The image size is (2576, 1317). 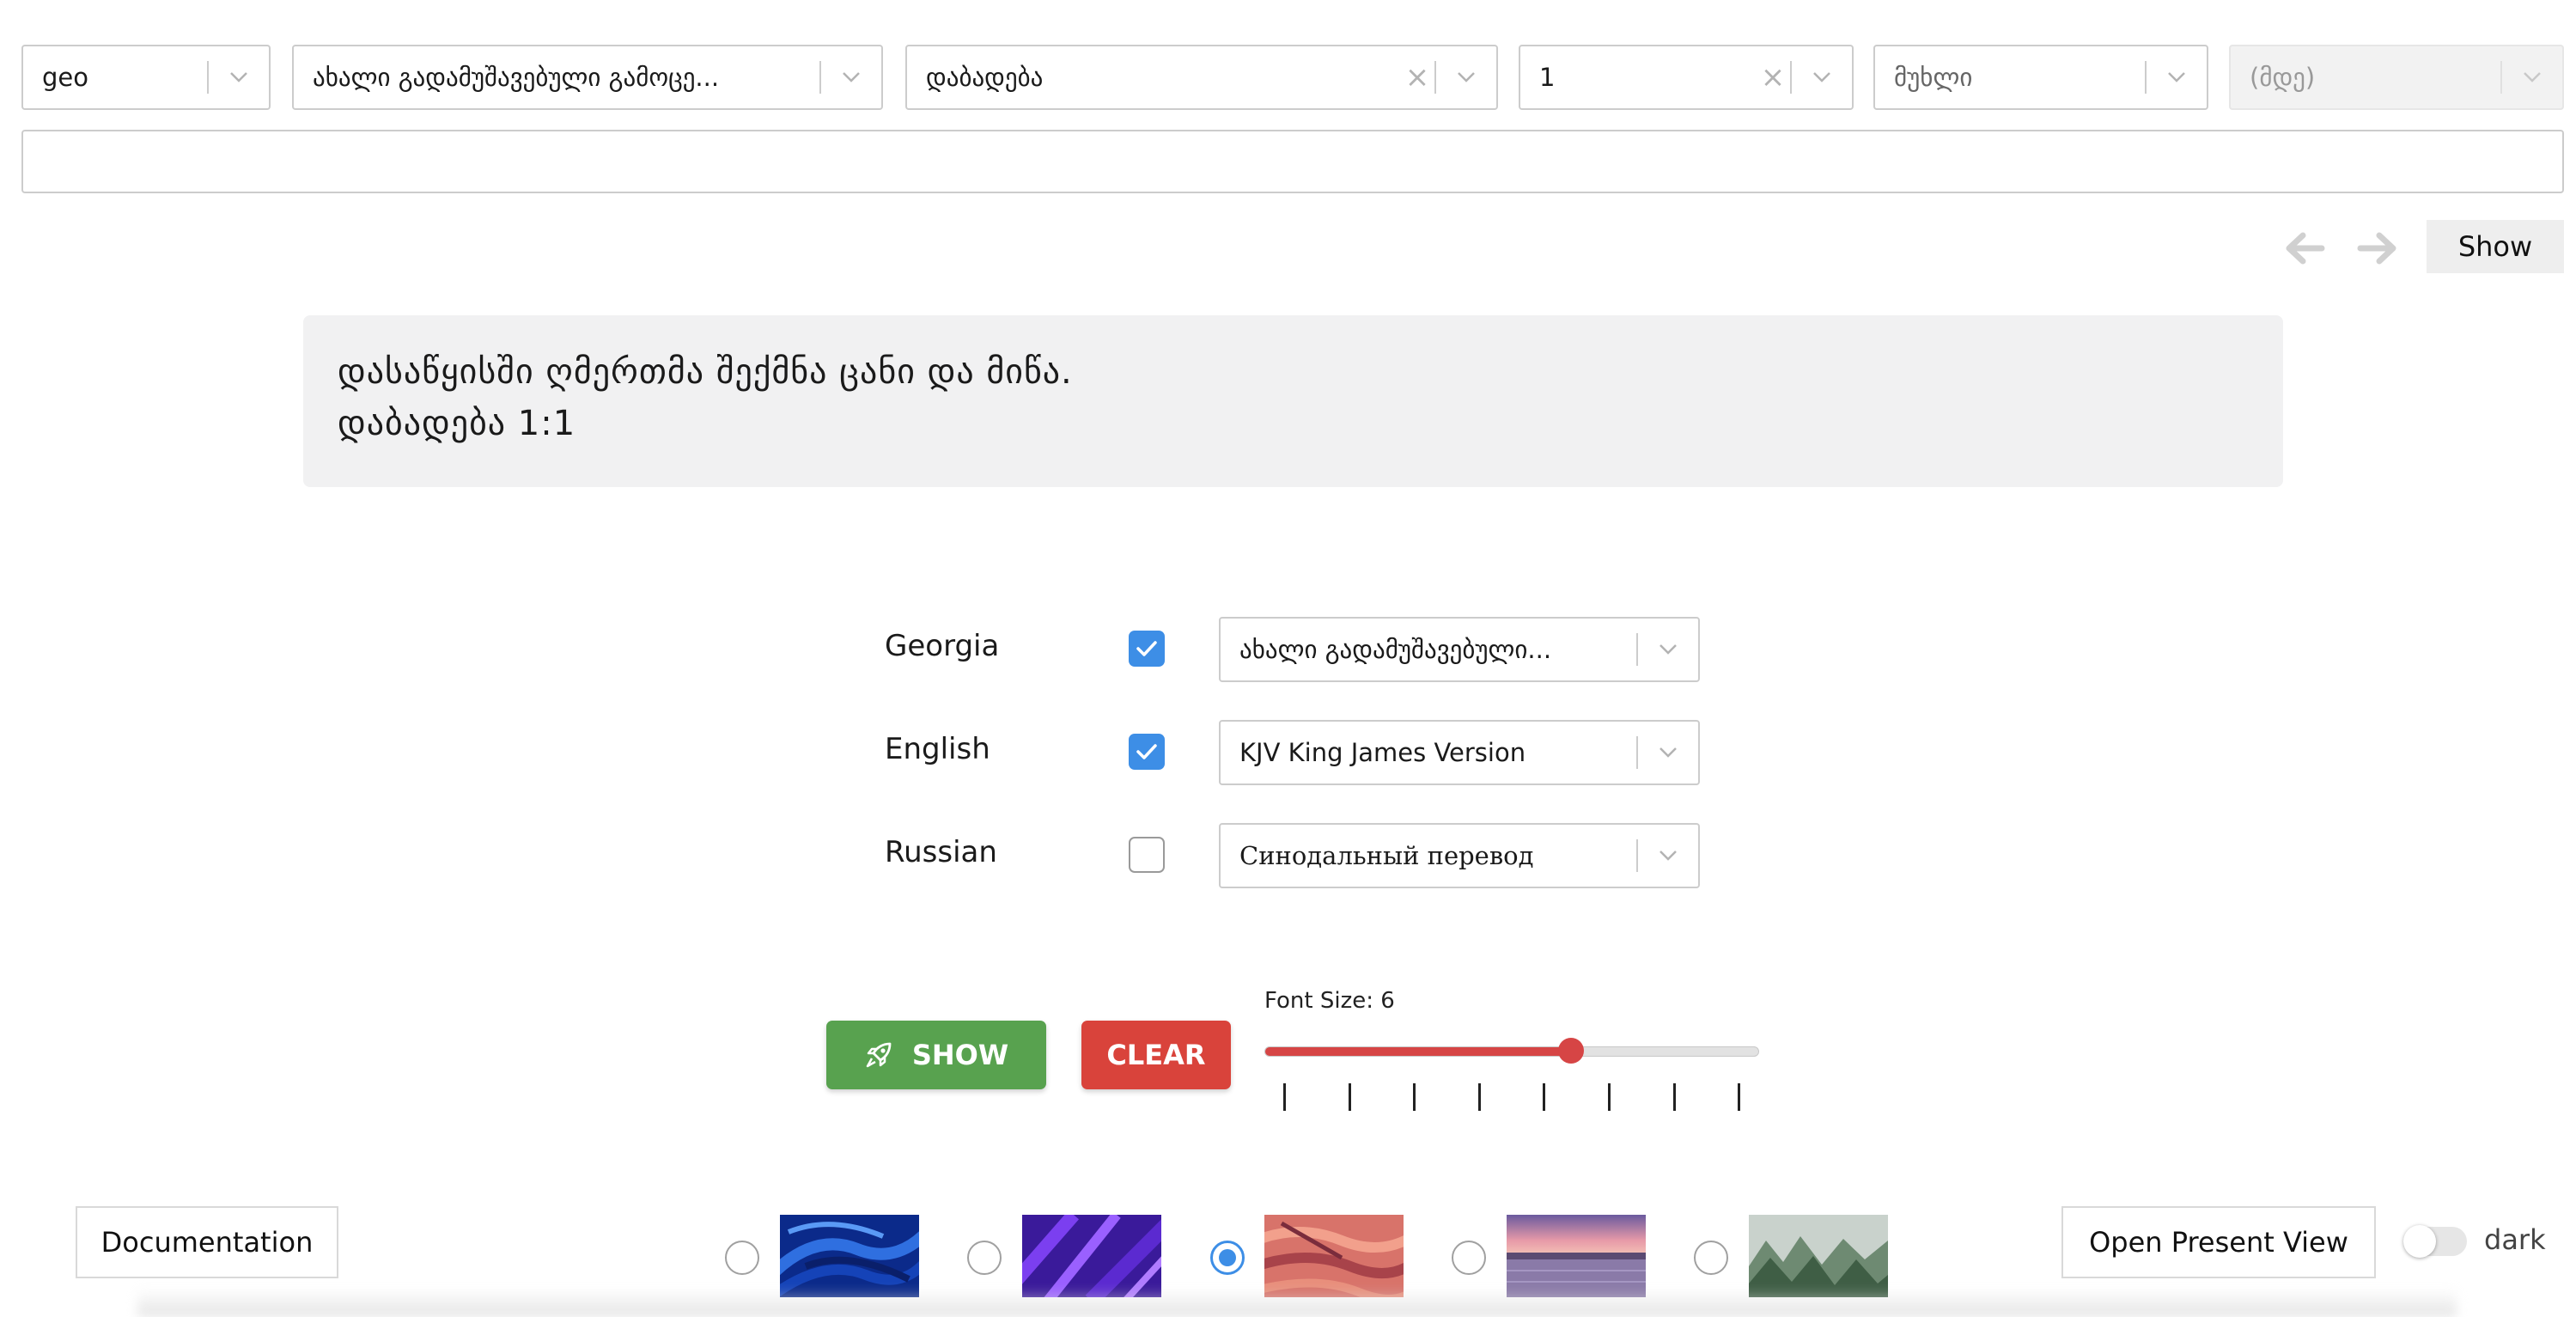 I want to click on dark-mode-label: dark, so click(x=2515, y=1239).